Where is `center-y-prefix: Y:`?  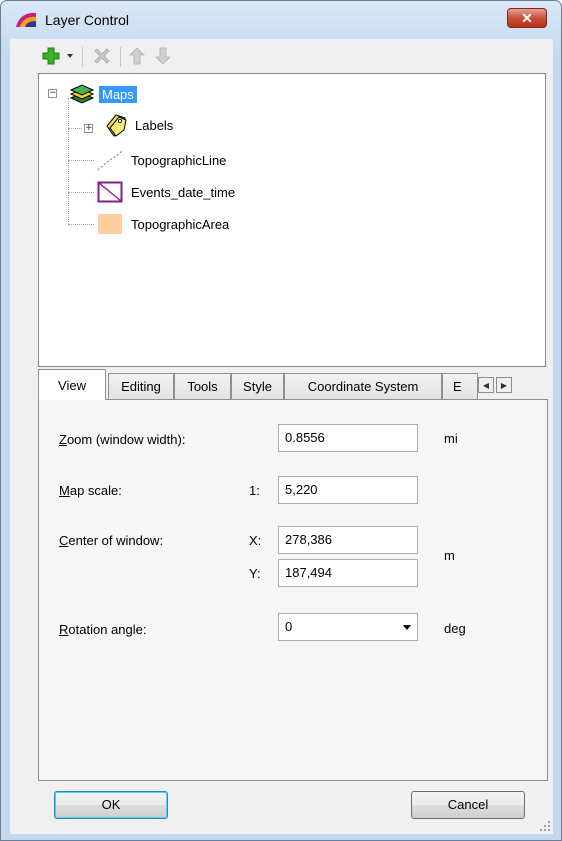 center-y-prefix: Y: is located at coordinates (255, 573).